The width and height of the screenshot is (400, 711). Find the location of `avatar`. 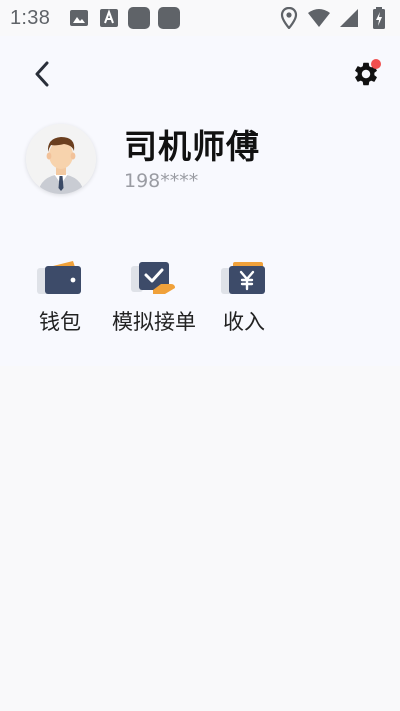

avatar is located at coordinates (61, 159).